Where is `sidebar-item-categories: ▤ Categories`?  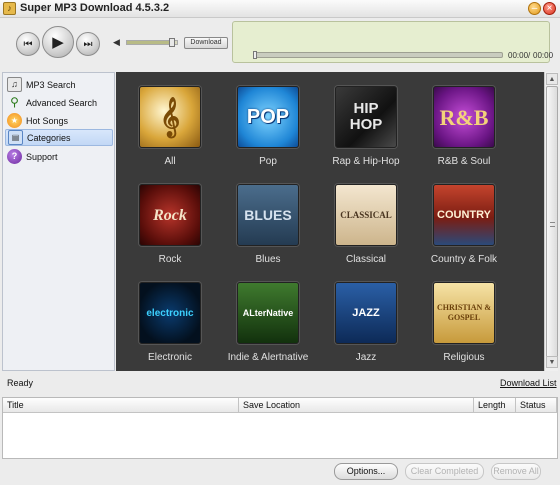 sidebar-item-categories: ▤ Categories is located at coordinates (59, 137).